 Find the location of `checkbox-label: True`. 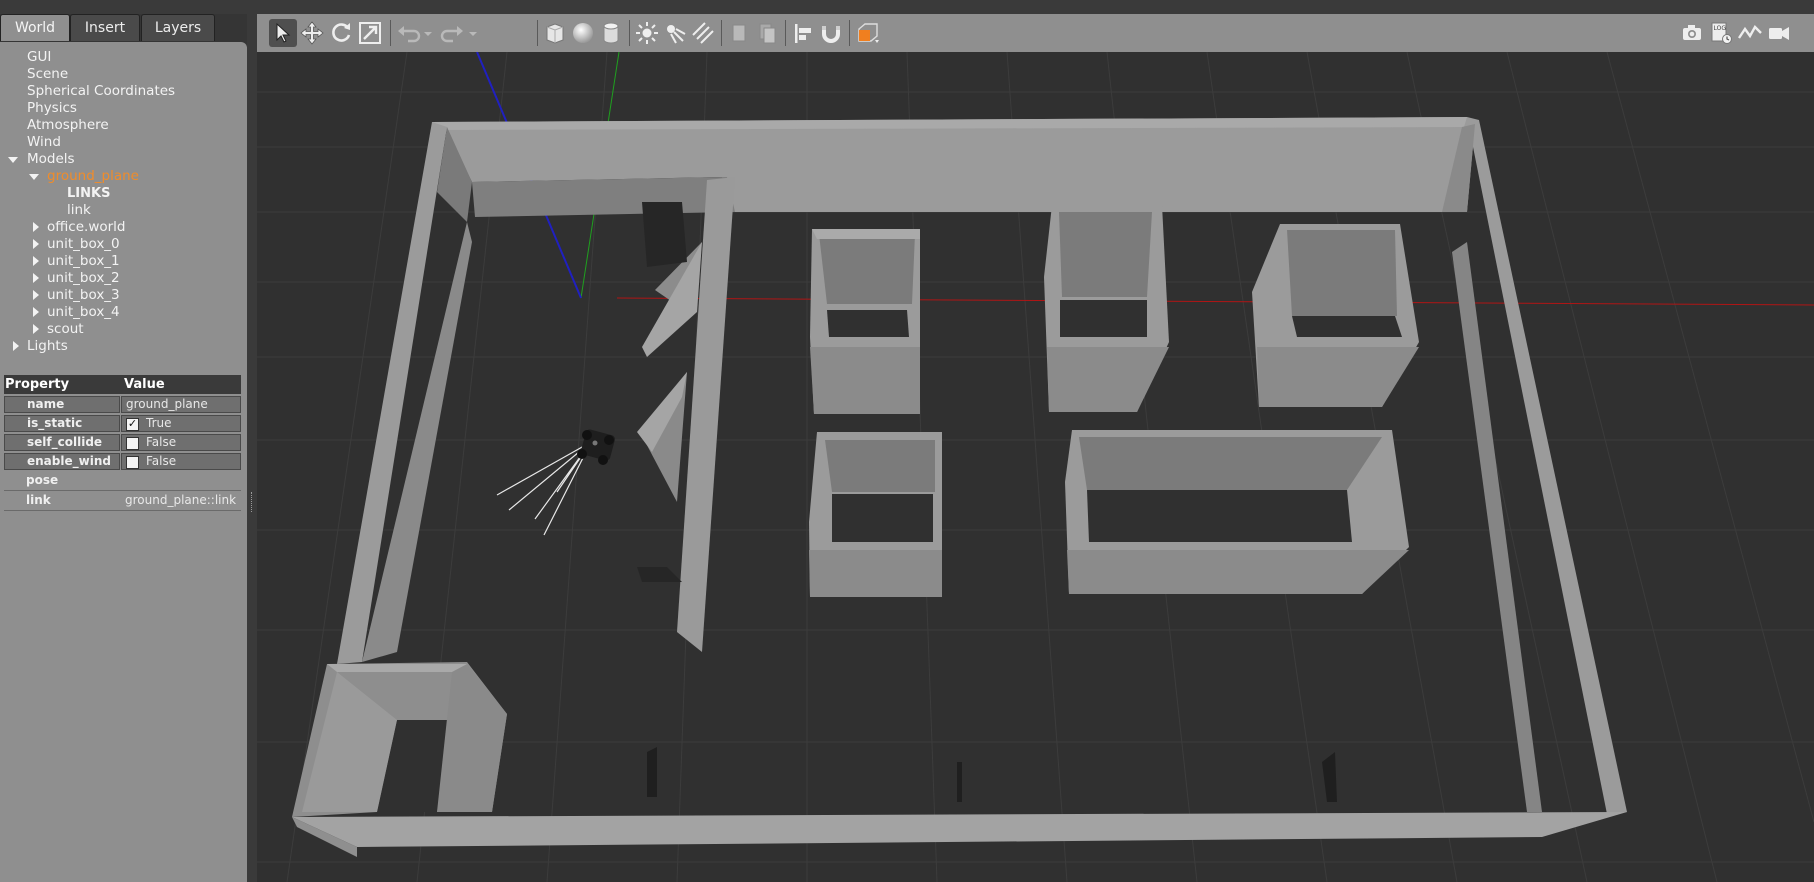

checkbox-label: True is located at coordinates (159, 423).